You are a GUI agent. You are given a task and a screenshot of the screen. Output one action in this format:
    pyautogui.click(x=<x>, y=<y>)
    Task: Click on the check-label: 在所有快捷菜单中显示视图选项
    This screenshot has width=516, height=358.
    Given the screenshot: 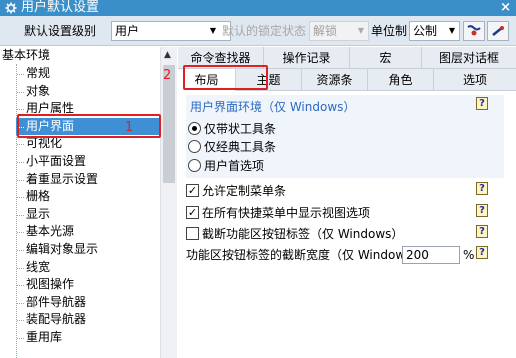 What is the action you would take?
    pyautogui.click(x=286, y=212)
    